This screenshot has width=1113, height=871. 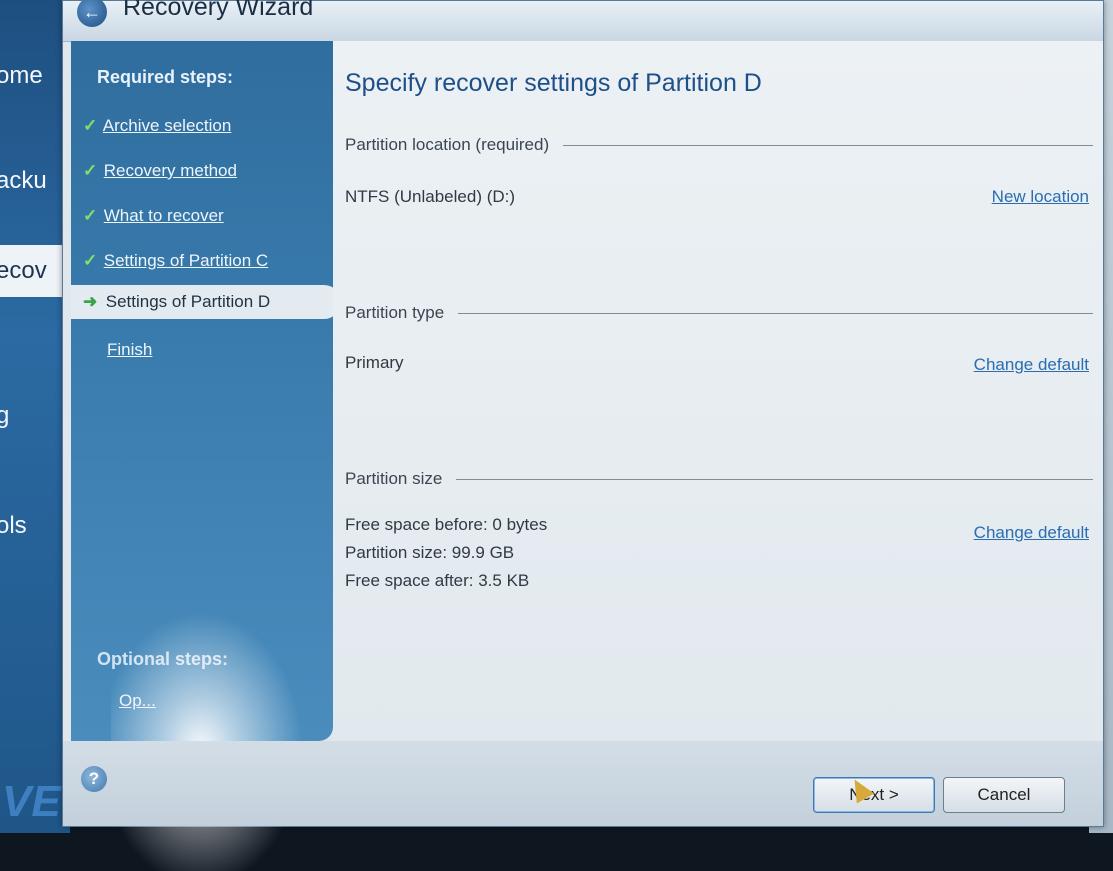 I want to click on bg-nav-backup: acku, so click(x=35, y=181).